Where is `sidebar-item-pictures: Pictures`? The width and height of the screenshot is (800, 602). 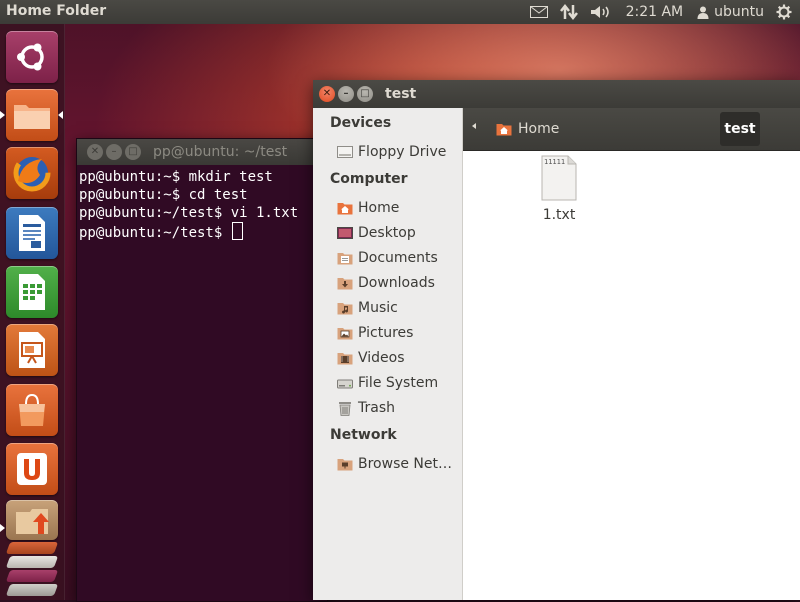 sidebar-item-pictures: Pictures is located at coordinates (398, 333).